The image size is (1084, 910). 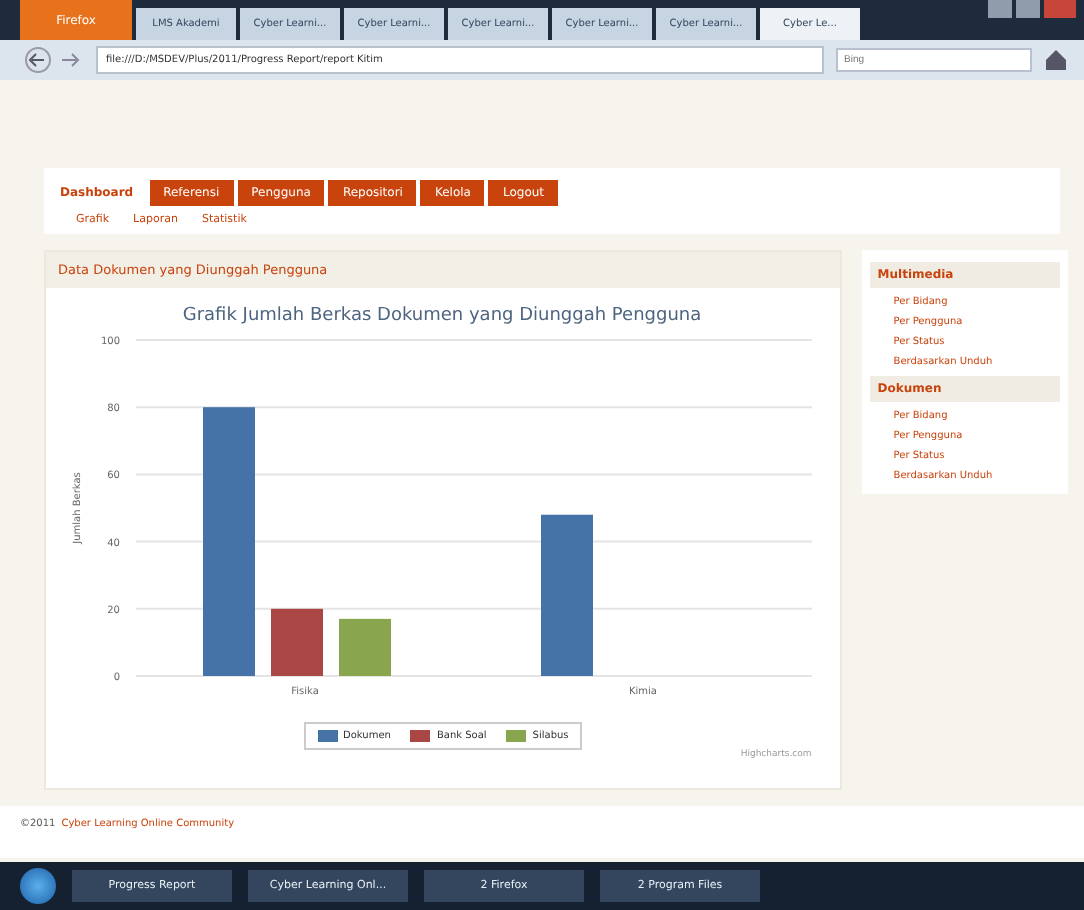 I want to click on back-forward-icon, so click(x=54, y=60).